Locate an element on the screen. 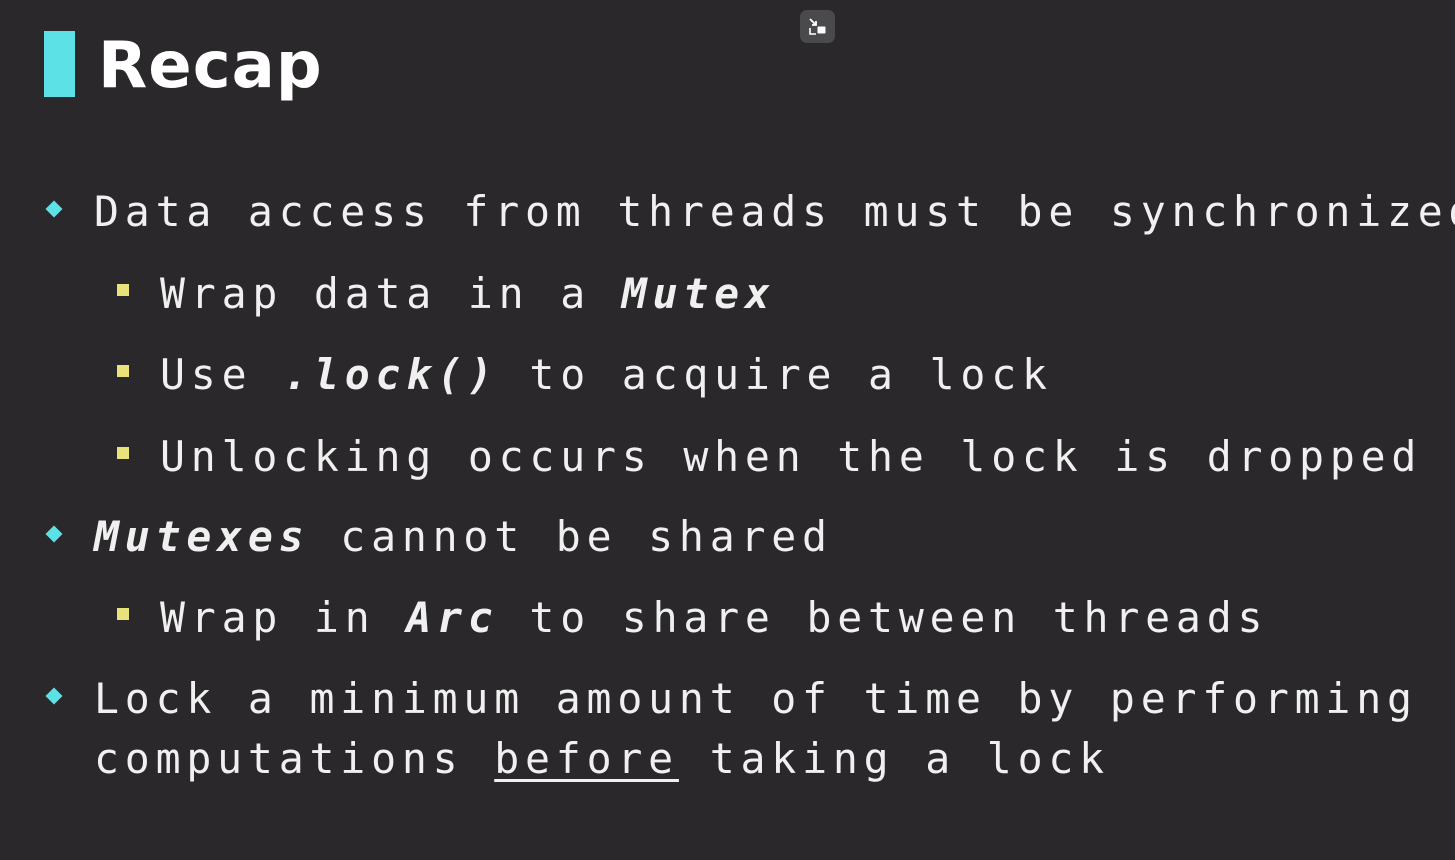 The width and height of the screenshot is (1455, 860). emphasis-lock-call: .lock() is located at coordinates (391, 374).